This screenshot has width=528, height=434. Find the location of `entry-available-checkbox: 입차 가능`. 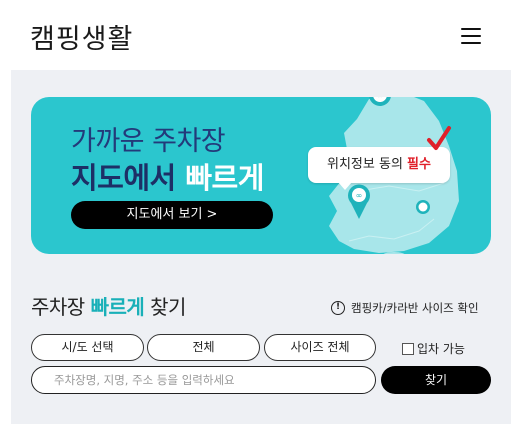

entry-available-checkbox: 입차 가능 is located at coordinates (433, 348).